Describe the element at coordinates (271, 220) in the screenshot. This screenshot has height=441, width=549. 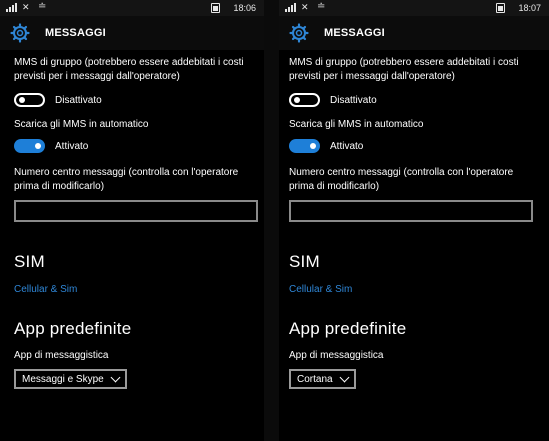
I see `screen-divider` at that location.